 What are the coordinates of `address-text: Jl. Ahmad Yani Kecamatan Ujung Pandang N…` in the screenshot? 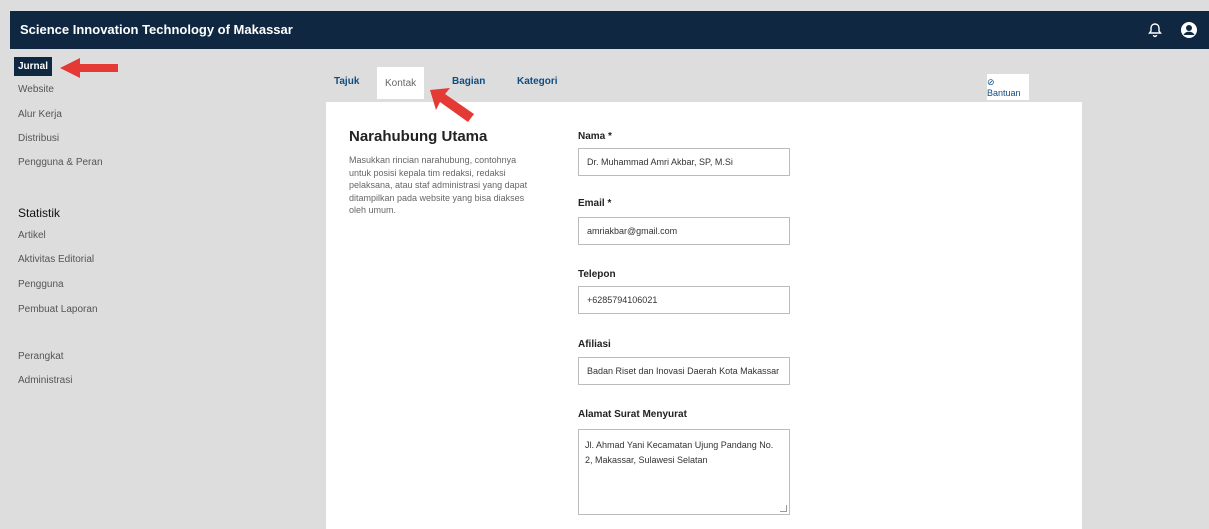 It's located at (679, 452).